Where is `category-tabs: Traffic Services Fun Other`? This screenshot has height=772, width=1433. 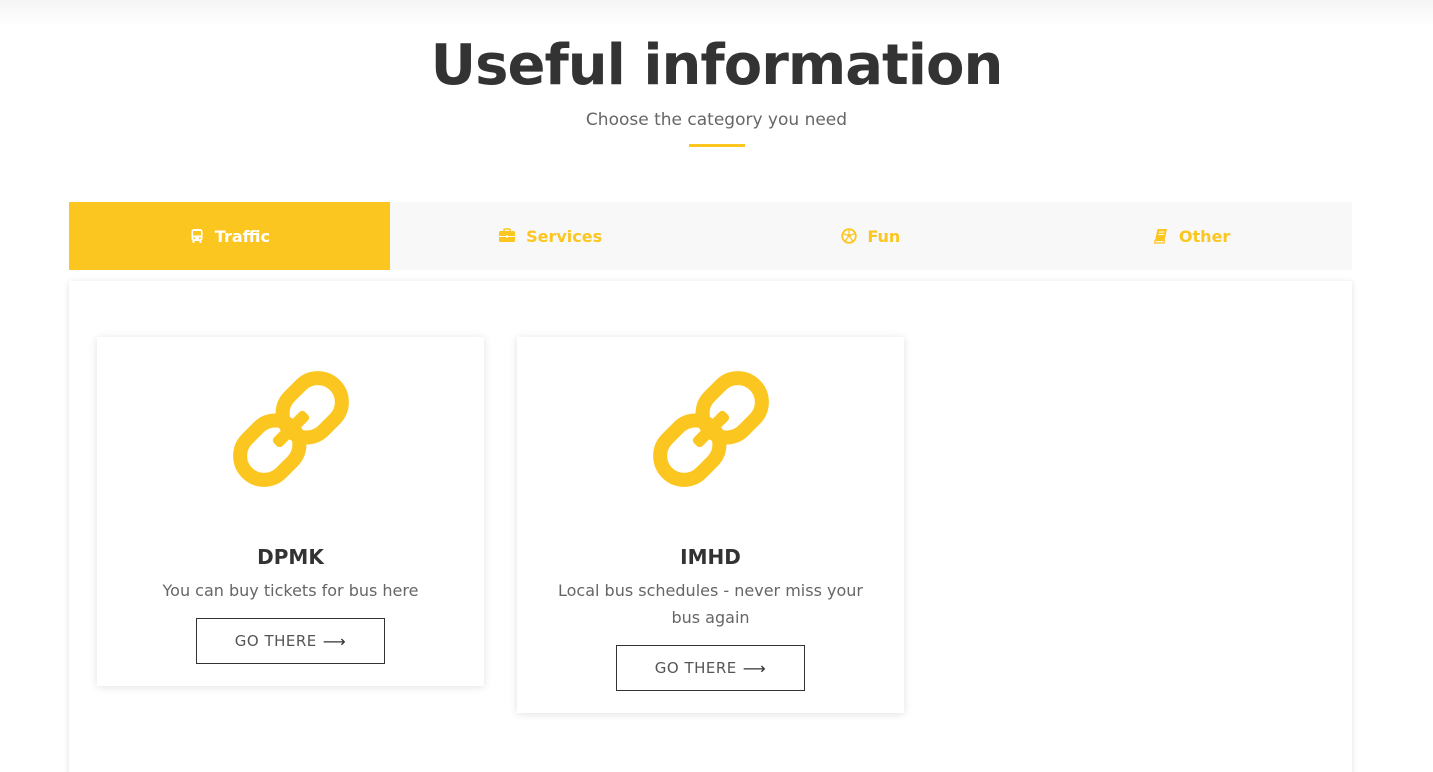
category-tabs: Traffic Services Fun Other is located at coordinates (710, 236).